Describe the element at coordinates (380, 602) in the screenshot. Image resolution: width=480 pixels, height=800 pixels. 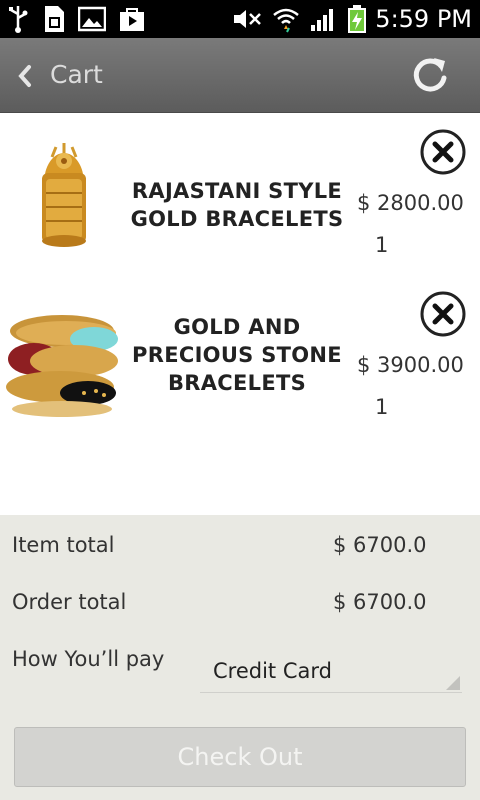
I see `order-total-value: $ 6700.0` at that location.